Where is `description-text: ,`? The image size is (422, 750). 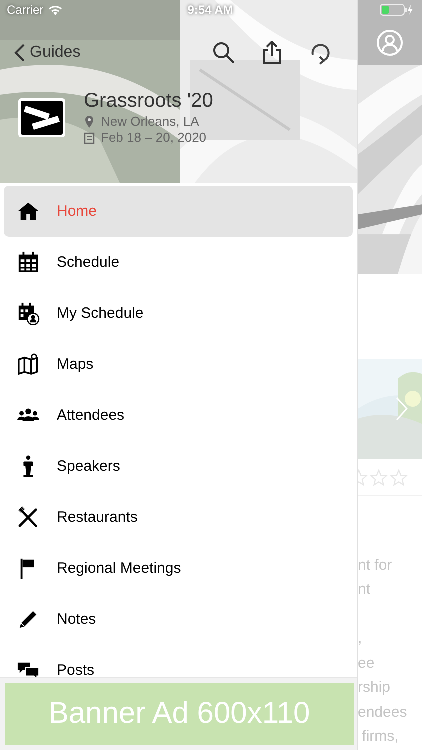 description-text: , is located at coordinates (361, 639).